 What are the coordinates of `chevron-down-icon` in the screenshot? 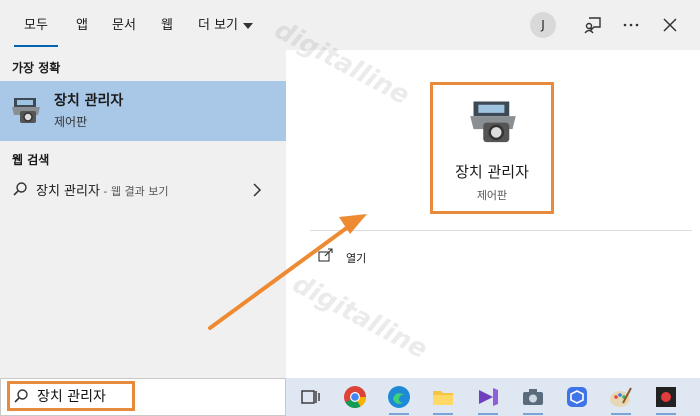 It's located at (248, 25).